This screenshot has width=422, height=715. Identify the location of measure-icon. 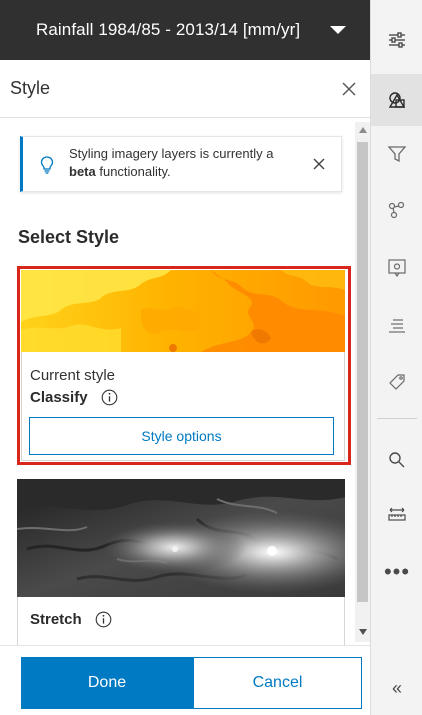
(396, 514).